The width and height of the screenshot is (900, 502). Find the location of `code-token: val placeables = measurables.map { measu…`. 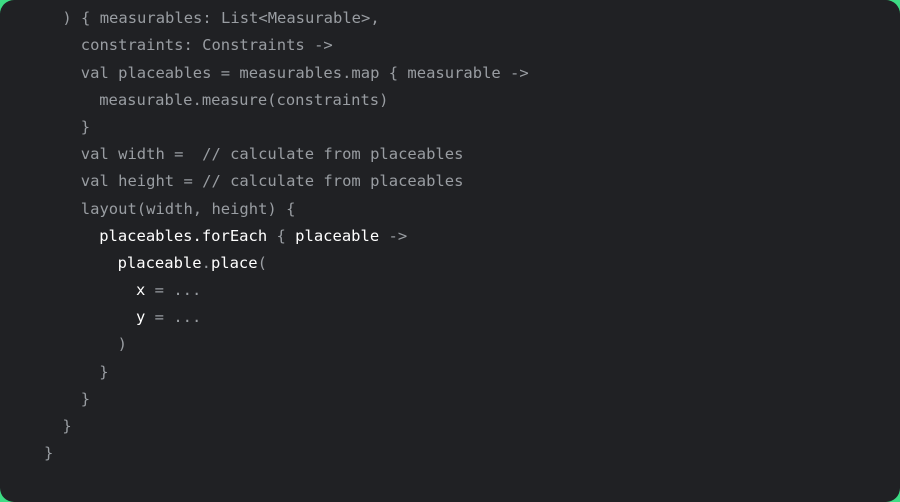

code-token: val placeables = measurables.map { measu… is located at coordinates (304, 72).